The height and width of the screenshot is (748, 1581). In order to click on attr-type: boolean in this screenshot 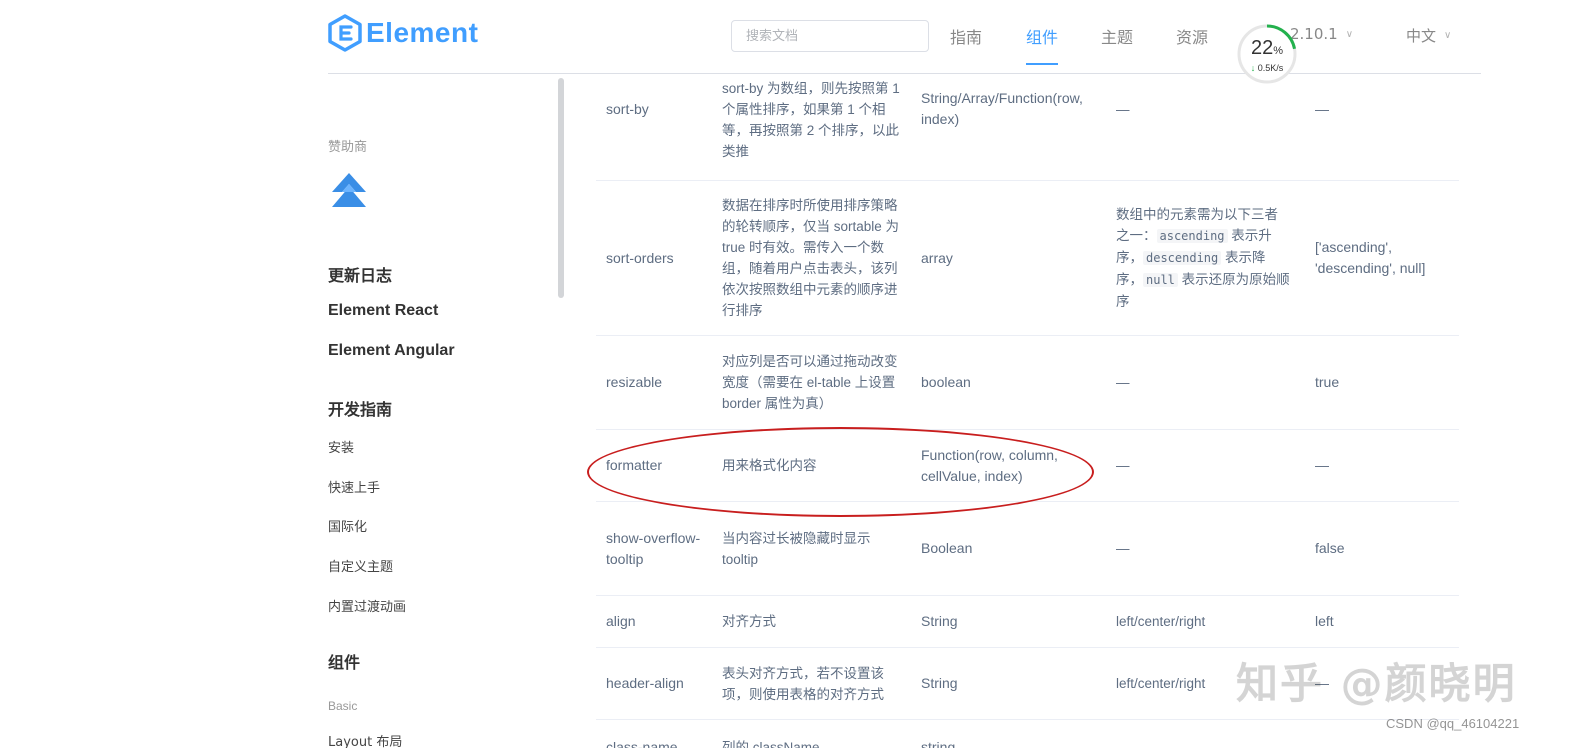, I will do `click(946, 382)`.